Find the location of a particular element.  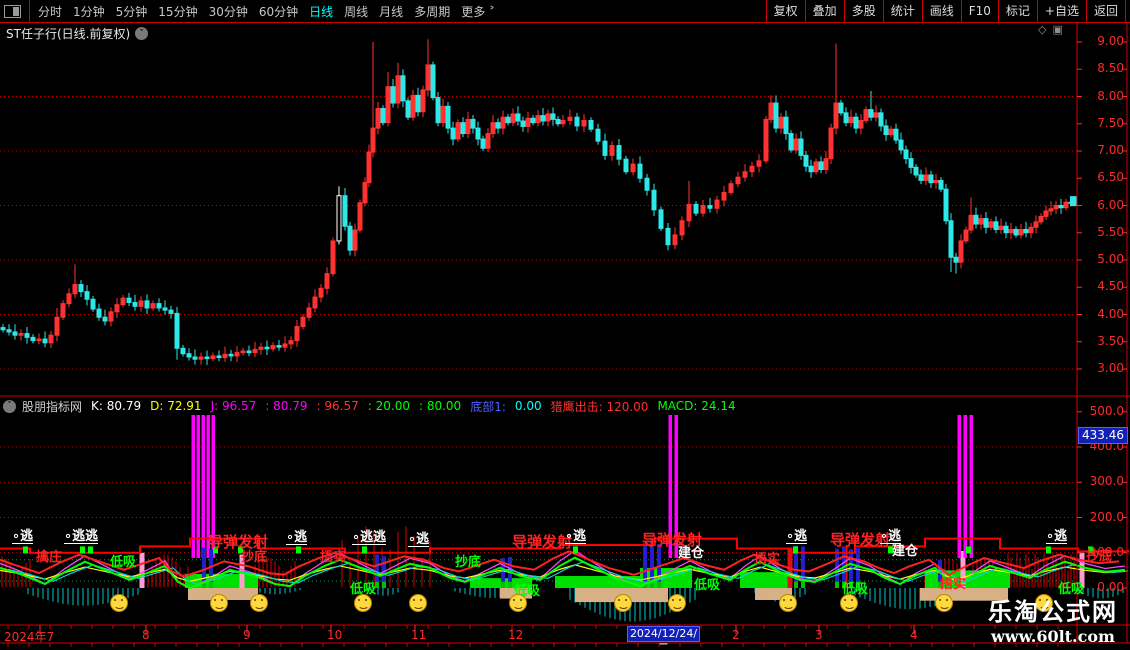

watermark-site-url: www.60lt.com is located at coordinates (1053, 636).